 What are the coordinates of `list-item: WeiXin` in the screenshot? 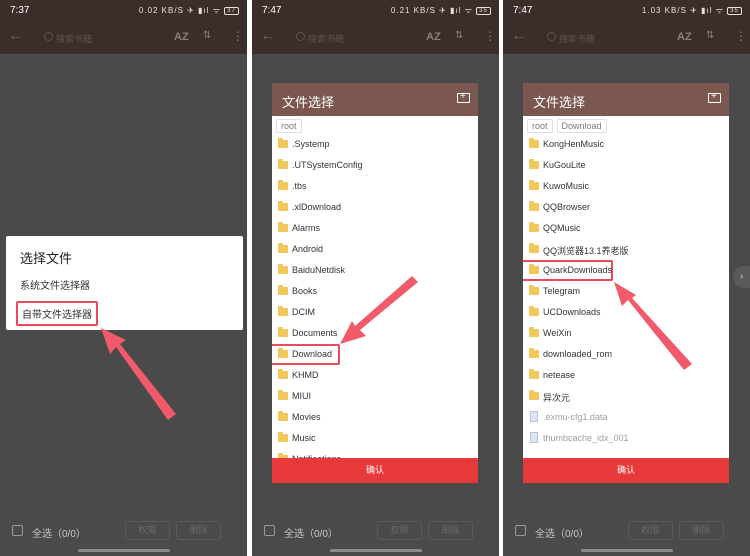 It's located at (626, 333).